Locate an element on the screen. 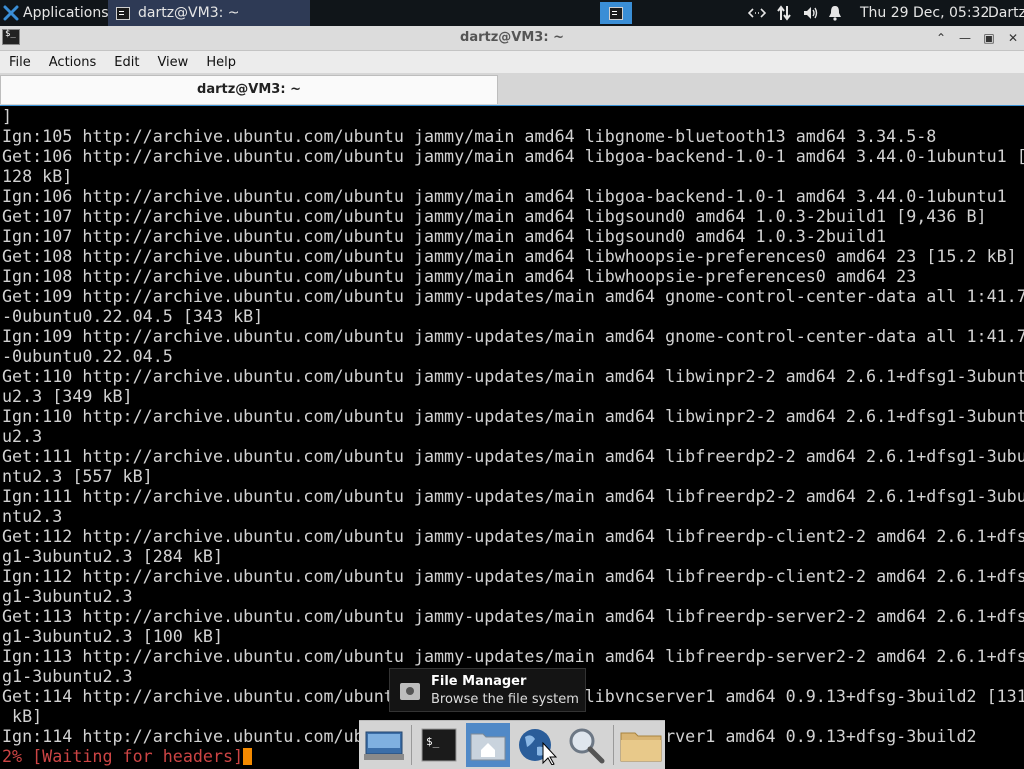  drive-icon is located at coordinates (410, 691).